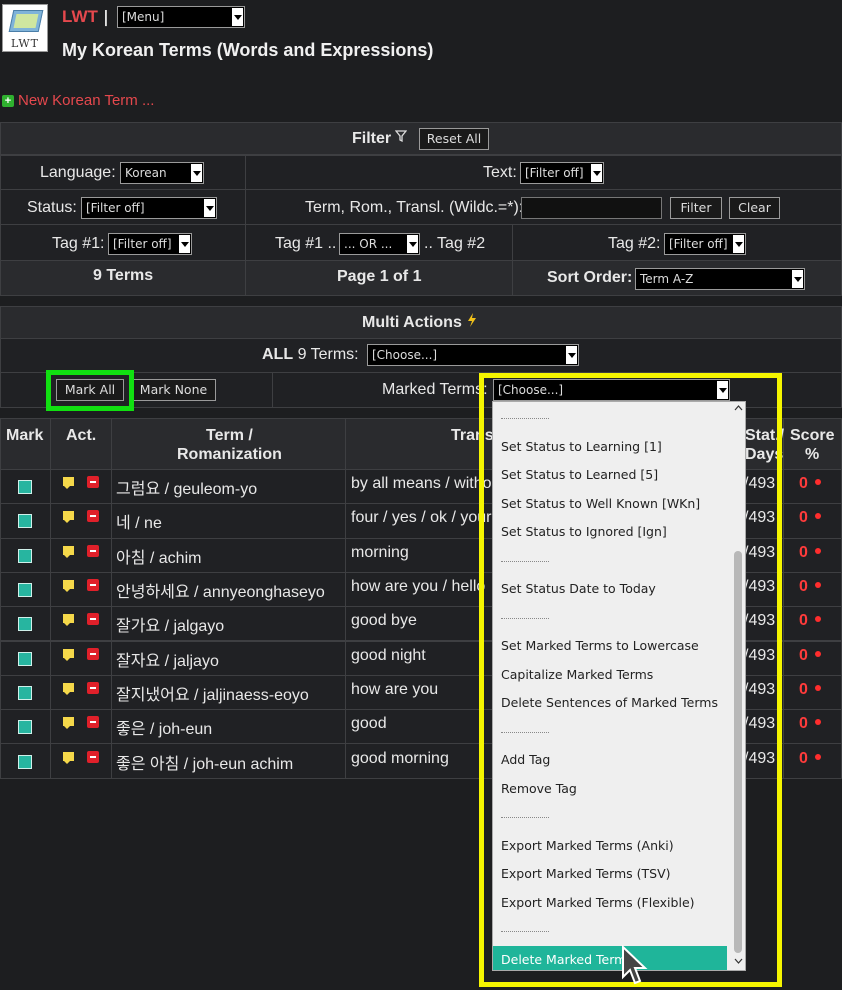 The width and height of the screenshot is (842, 990). Describe the element at coordinates (401, 136) in the screenshot. I see `funnel-icon` at that location.